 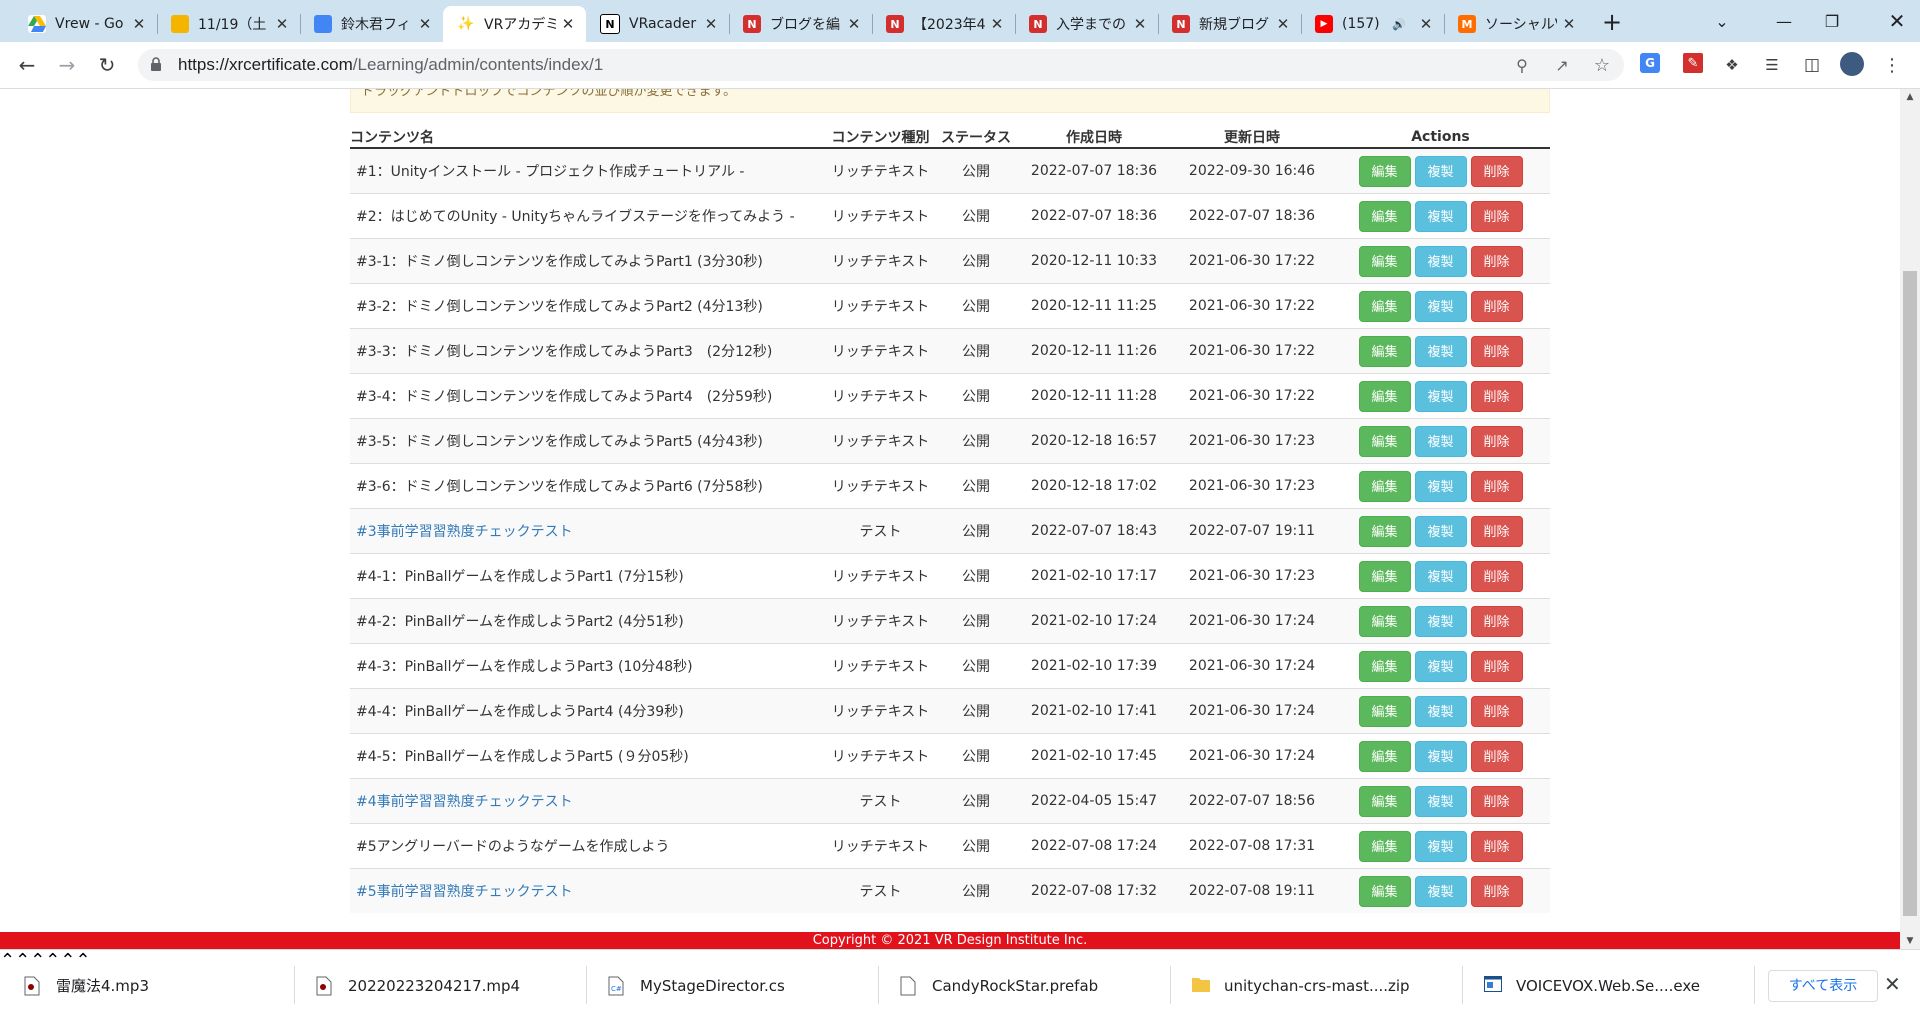 What do you see at coordinates (1562, 65) in the screenshot?
I see `share-icon: ↗` at bounding box center [1562, 65].